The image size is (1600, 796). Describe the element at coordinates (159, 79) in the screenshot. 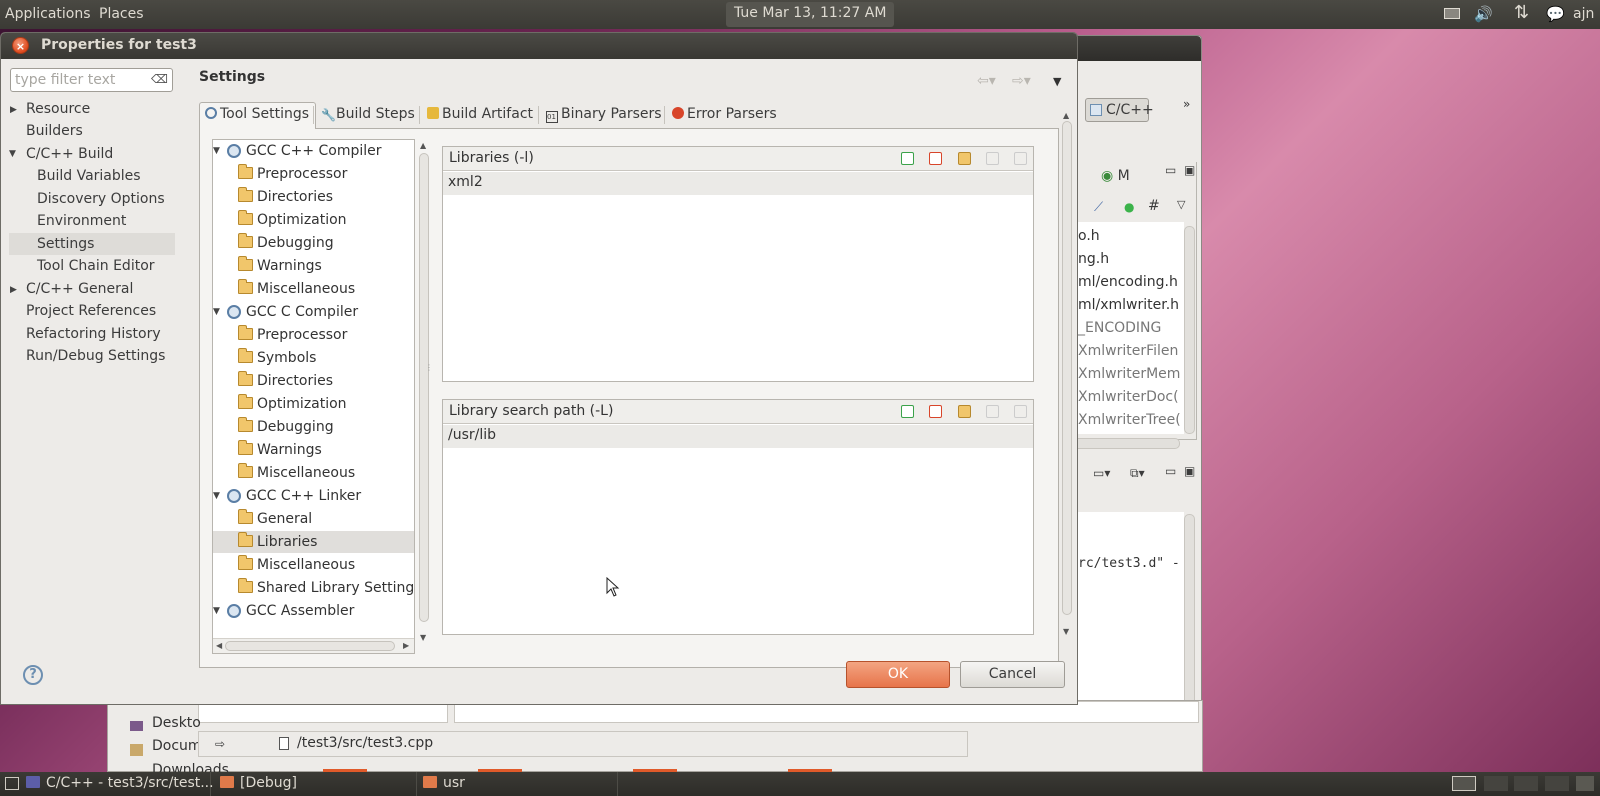

I see `clear-filter-icon: ⌫` at that location.